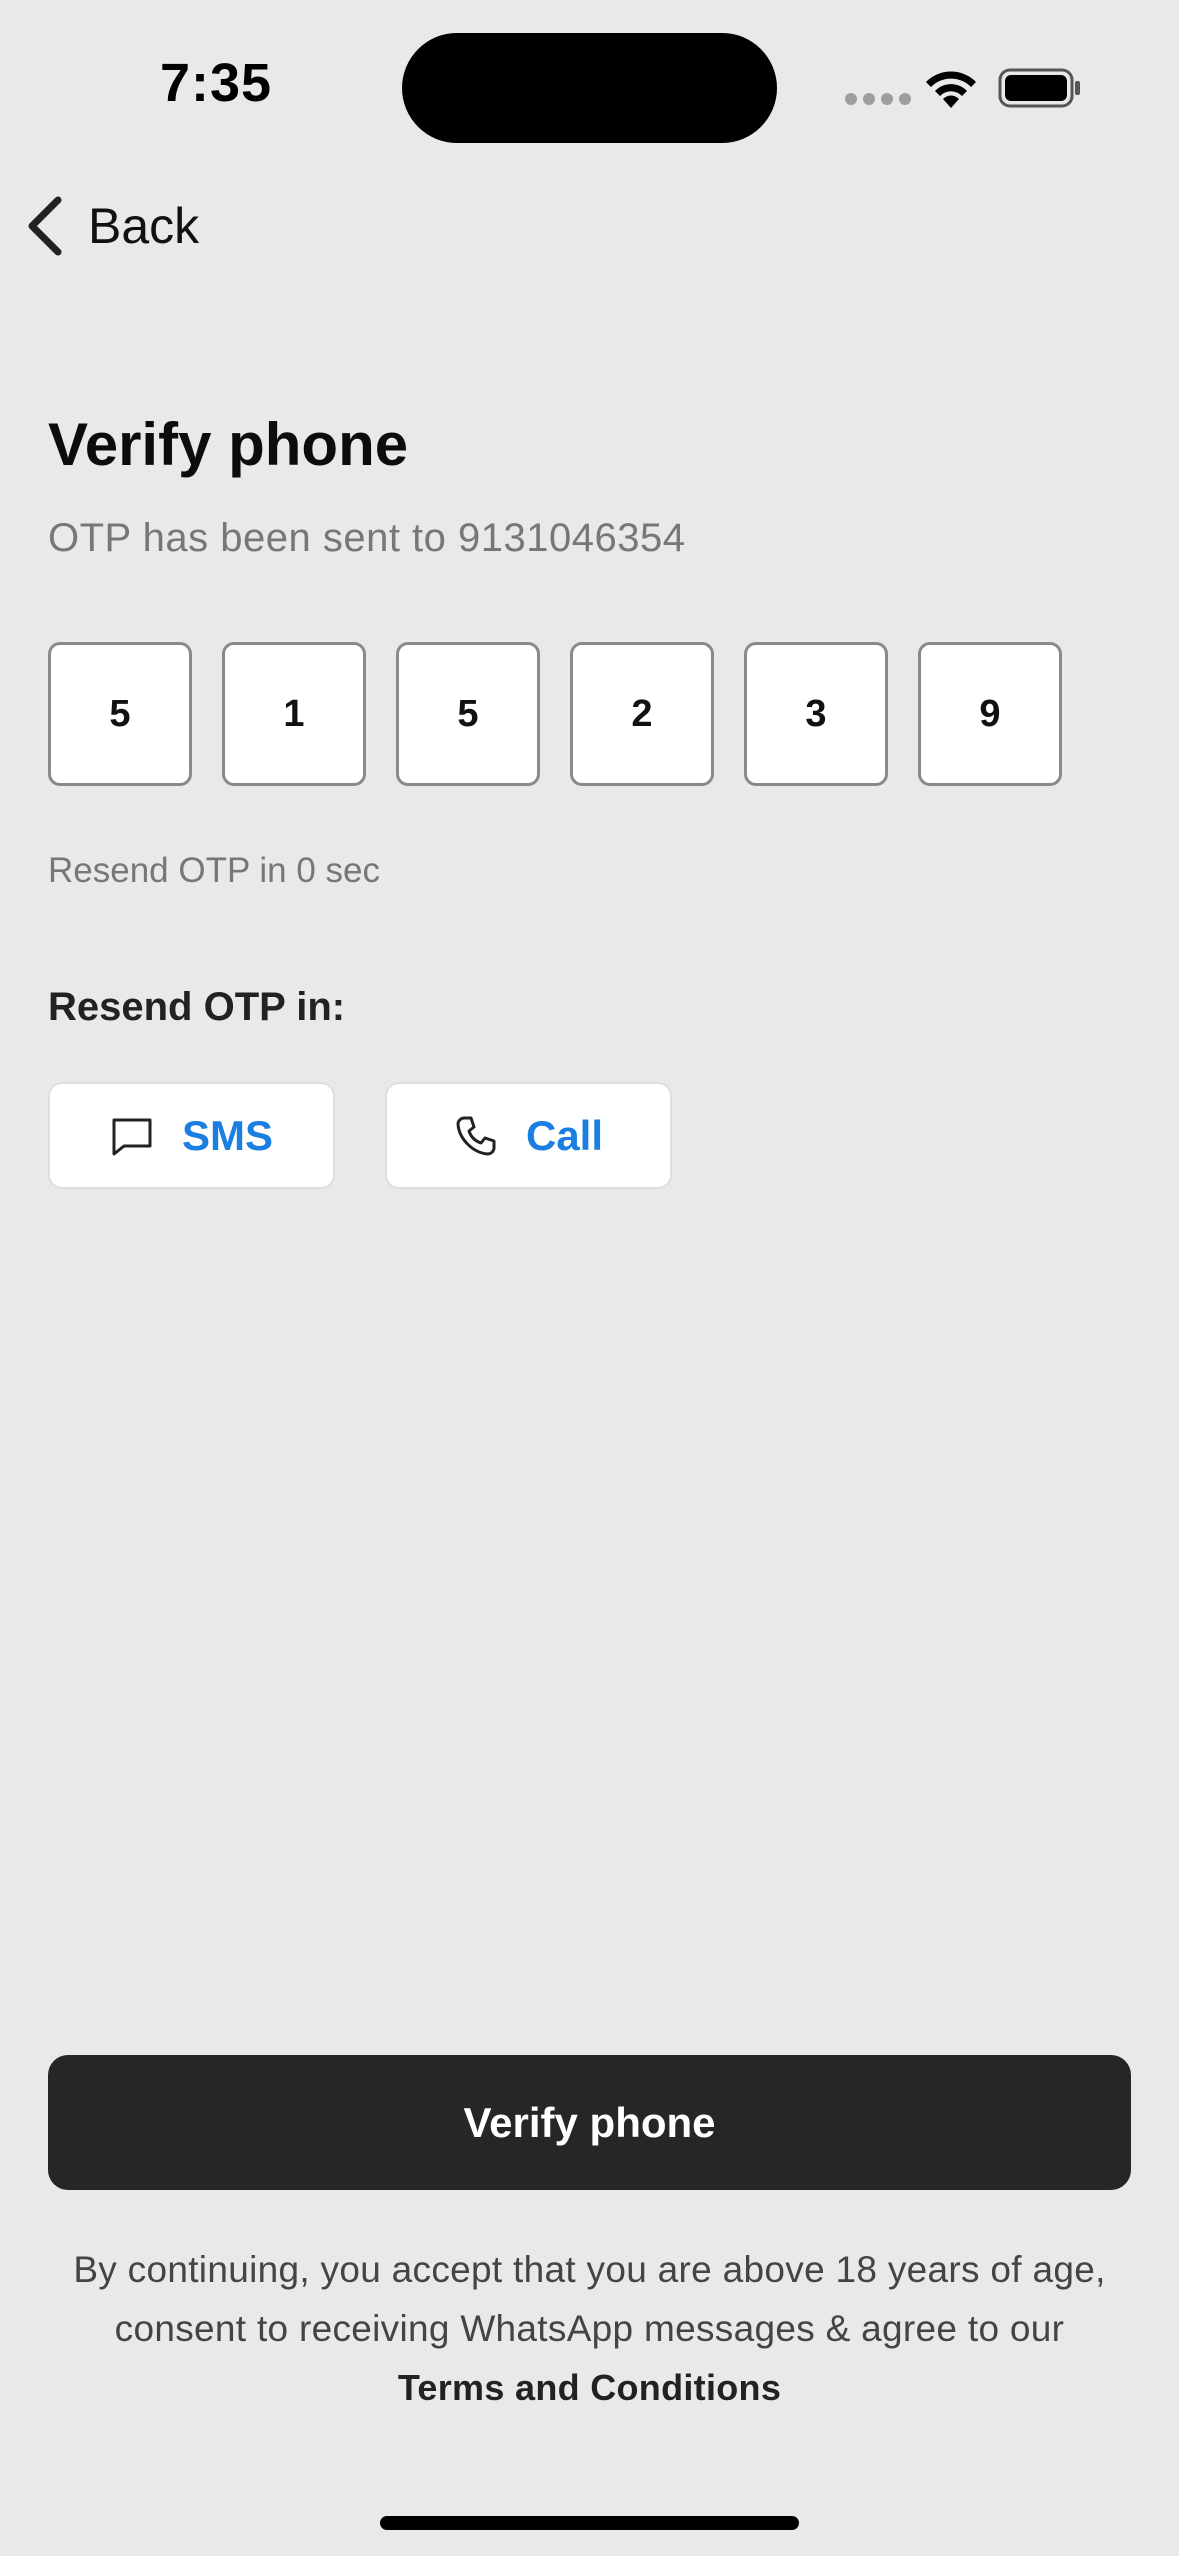  I want to click on otp-digit-field: 2, so click(642, 714).